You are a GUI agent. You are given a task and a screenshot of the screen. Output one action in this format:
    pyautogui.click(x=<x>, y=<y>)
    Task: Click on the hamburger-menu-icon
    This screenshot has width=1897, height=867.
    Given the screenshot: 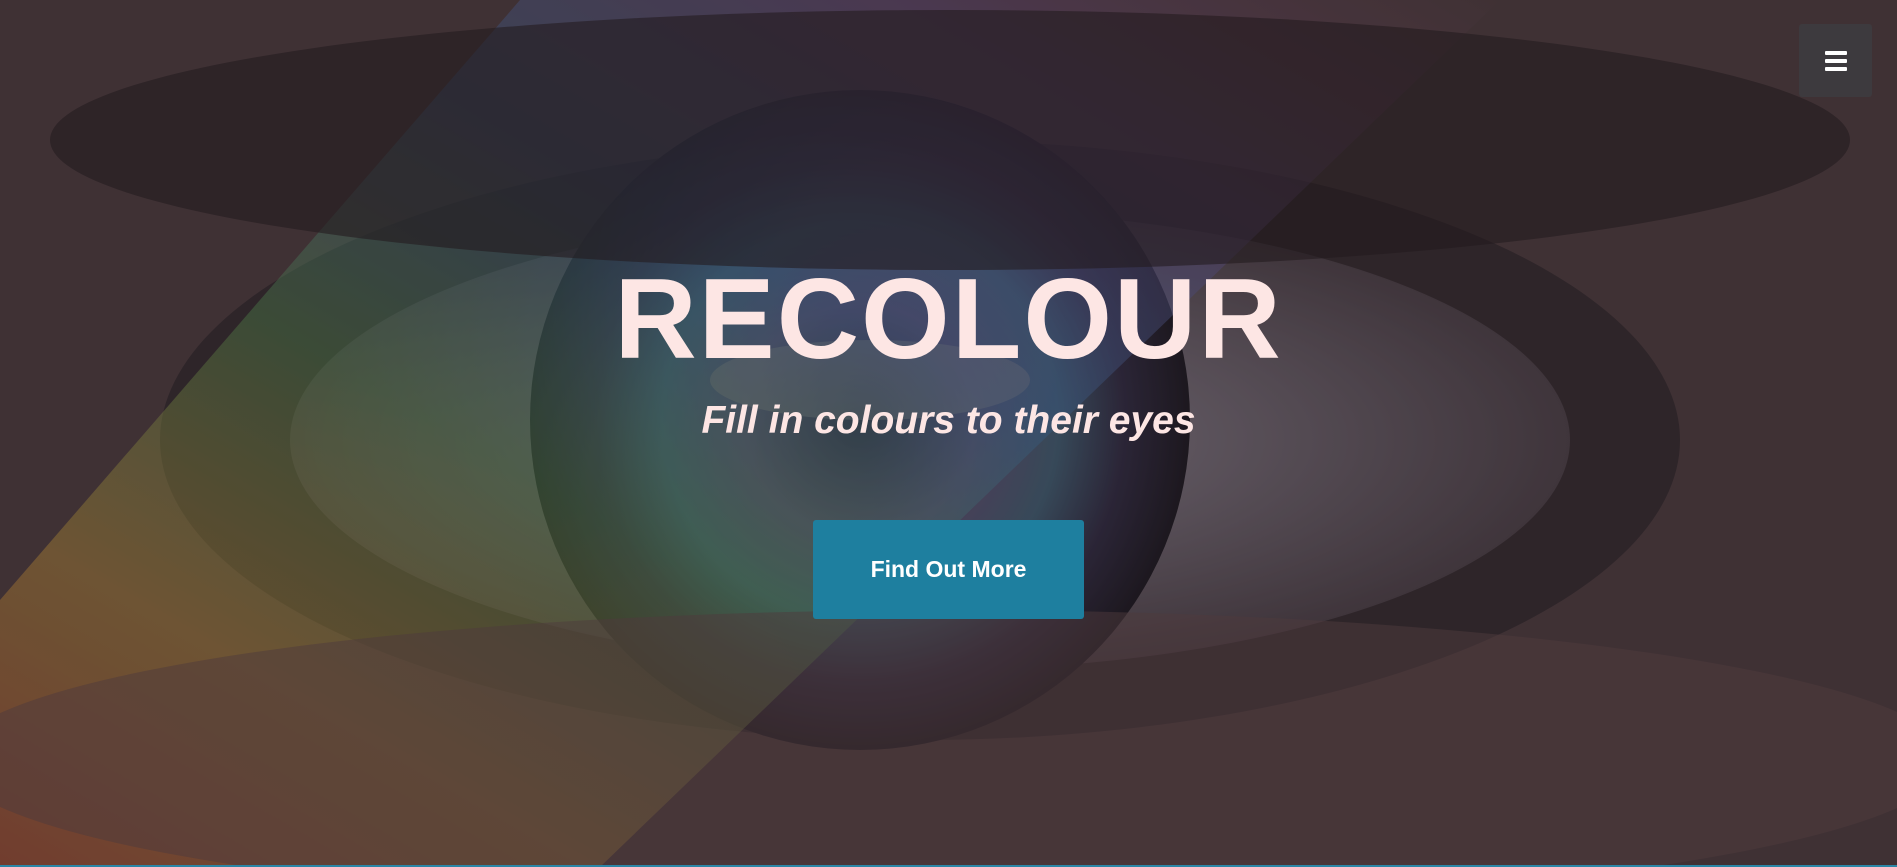 What is the action you would take?
    pyautogui.click(x=1835, y=60)
    